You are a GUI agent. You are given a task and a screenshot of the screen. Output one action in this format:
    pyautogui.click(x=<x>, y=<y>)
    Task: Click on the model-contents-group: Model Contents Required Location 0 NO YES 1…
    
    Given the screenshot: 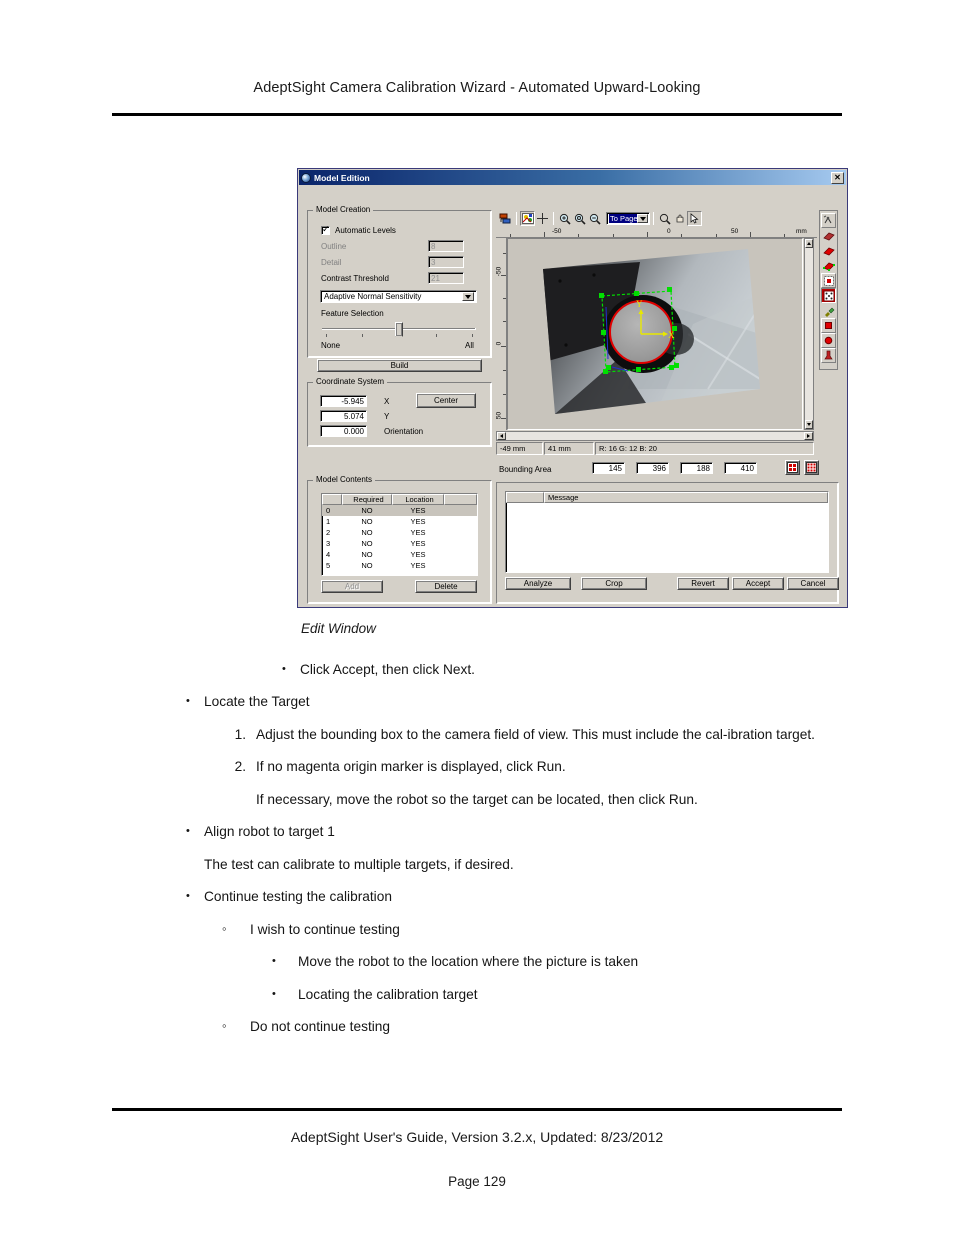 What is the action you would take?
    pyautogui.click(x=399, y=539)
    